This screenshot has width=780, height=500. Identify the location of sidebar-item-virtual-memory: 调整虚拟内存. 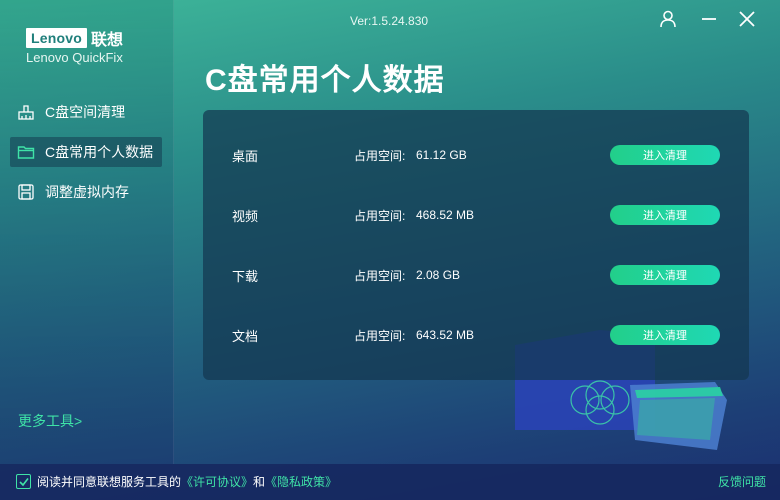
(86, 192).